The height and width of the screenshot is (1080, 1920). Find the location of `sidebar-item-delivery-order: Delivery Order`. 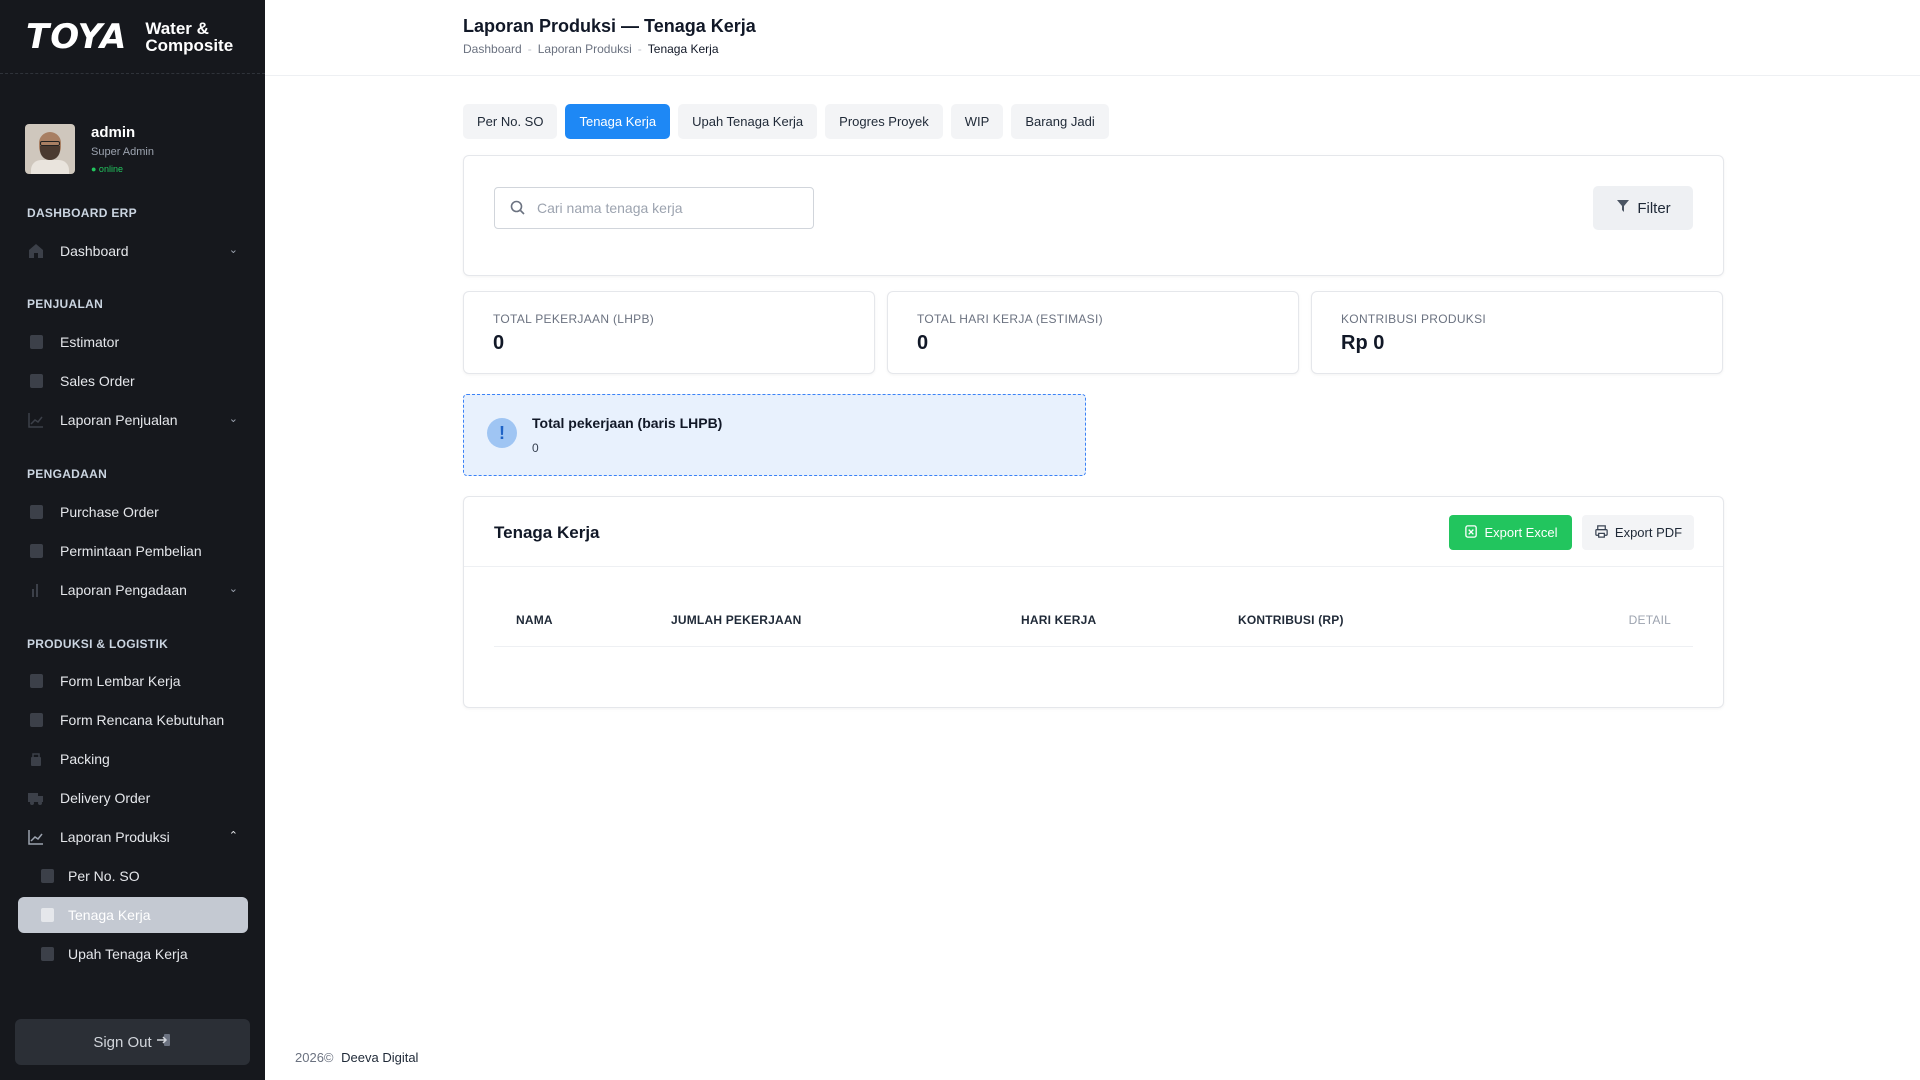

sidebar-item-delivery-order: Delivery Order is located at coordinates (133, 798).